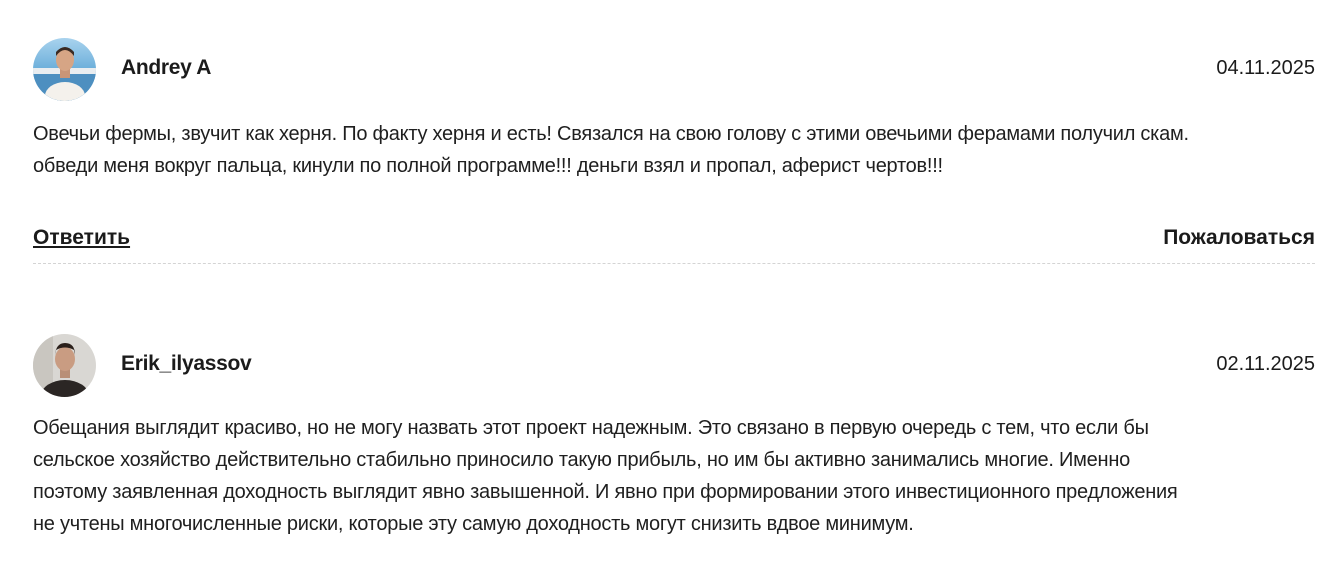  I want to click on comment-date: 02.11.2025, so click(1265, 364).